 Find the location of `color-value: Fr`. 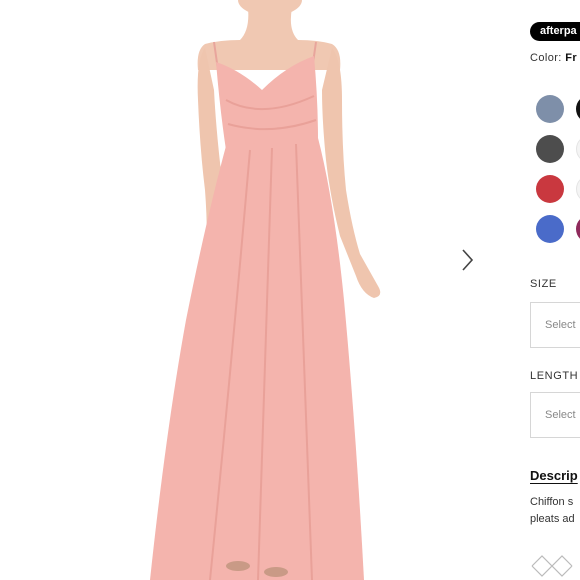

color-value: Fr is located at coordinates (571, 58).